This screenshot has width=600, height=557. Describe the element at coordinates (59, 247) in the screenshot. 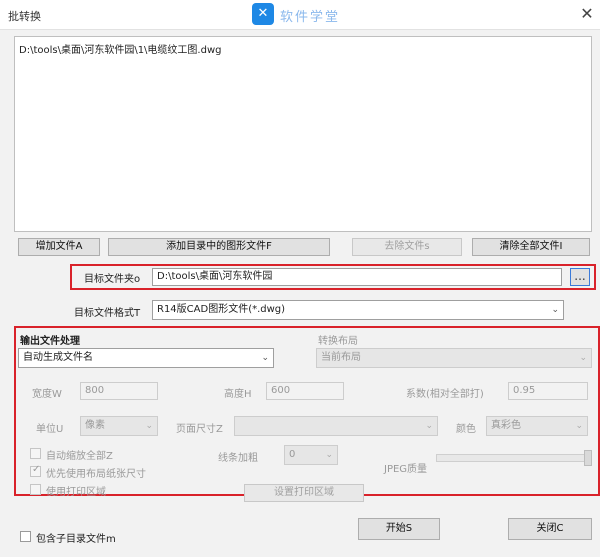

I see `add-file-button: 增加文件A` at that location.